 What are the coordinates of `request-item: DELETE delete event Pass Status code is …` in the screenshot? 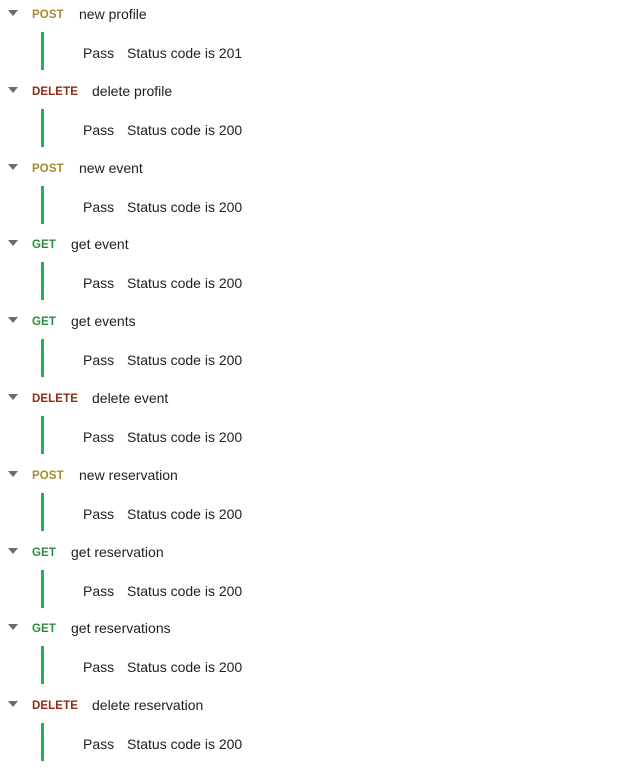 It's located at (309, 422).